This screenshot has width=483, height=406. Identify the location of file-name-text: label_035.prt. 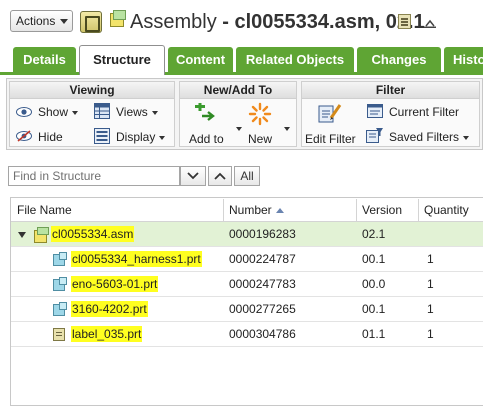
(107, 334).